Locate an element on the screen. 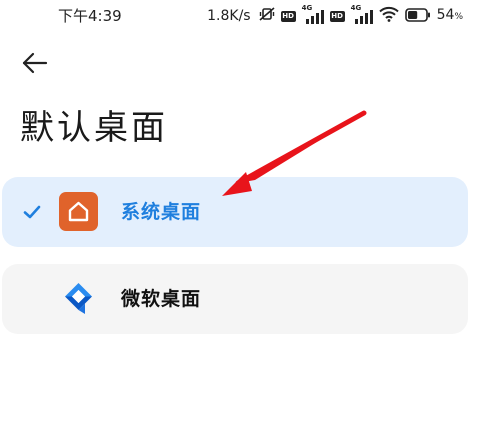  wifi-icon is located at coordinates (388, 16).